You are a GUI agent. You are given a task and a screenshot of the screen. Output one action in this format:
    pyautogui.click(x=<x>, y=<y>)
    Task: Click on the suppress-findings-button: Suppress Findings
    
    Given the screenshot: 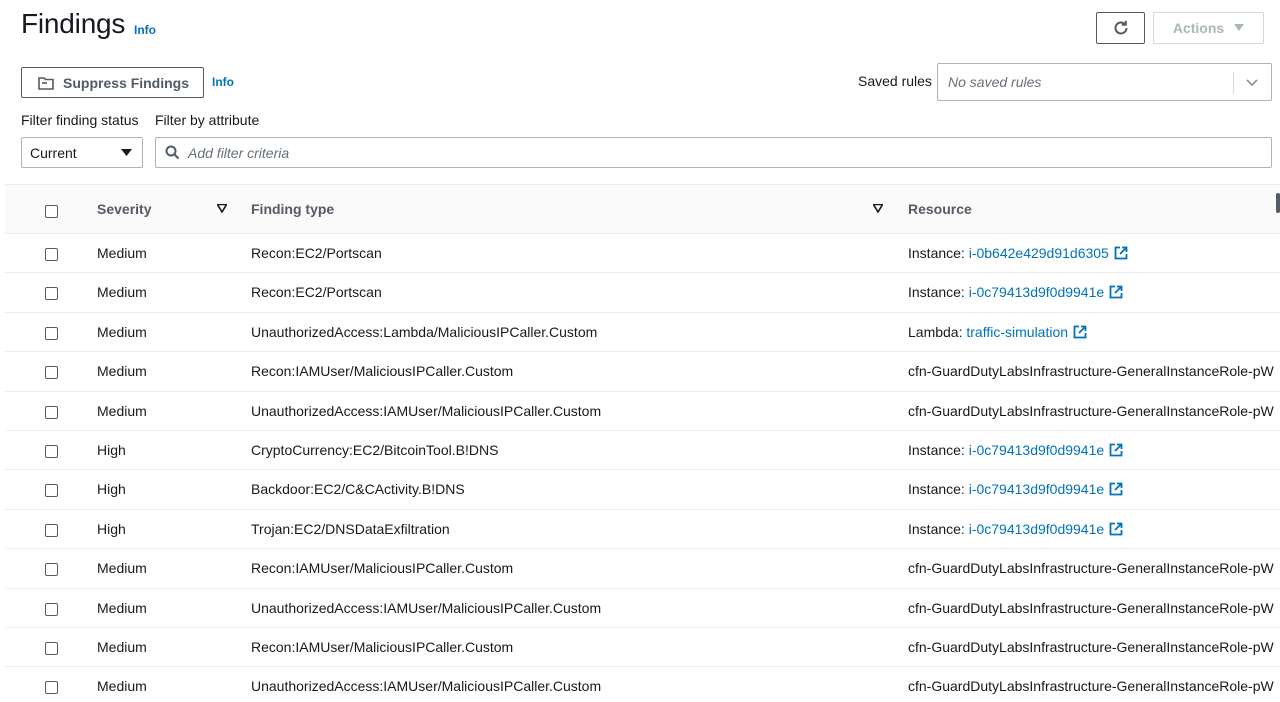 What is the action you would take?
    pyautogui.click(x=112, y=82)
    